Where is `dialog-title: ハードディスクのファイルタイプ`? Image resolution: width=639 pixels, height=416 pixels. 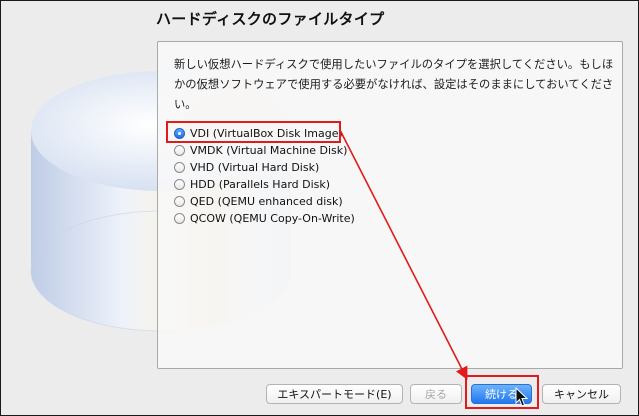 dialog-title: ハードディスクのファイルタイプ is located at coordinates (270, 19).